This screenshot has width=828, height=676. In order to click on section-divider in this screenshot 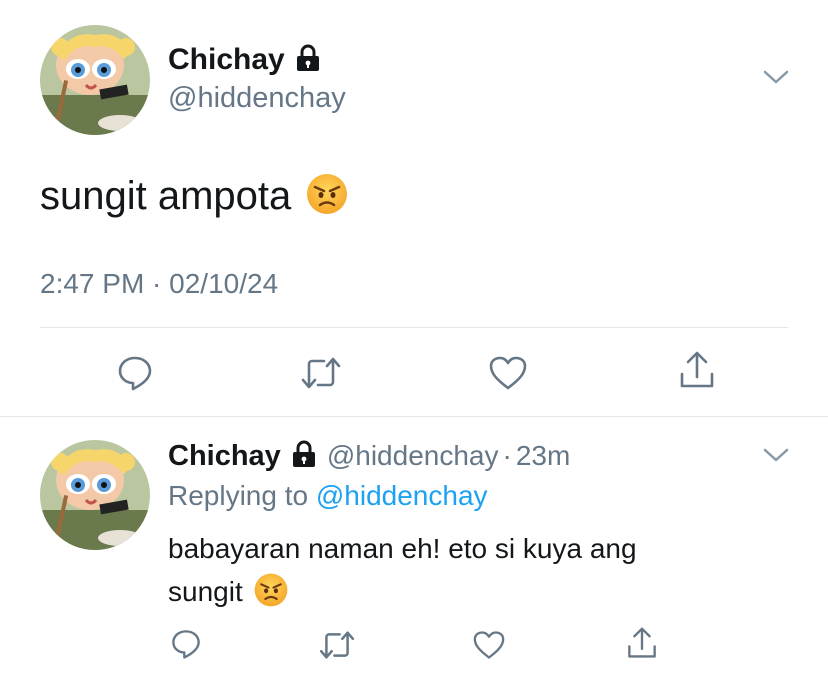, I will do `click(414, 416)`.